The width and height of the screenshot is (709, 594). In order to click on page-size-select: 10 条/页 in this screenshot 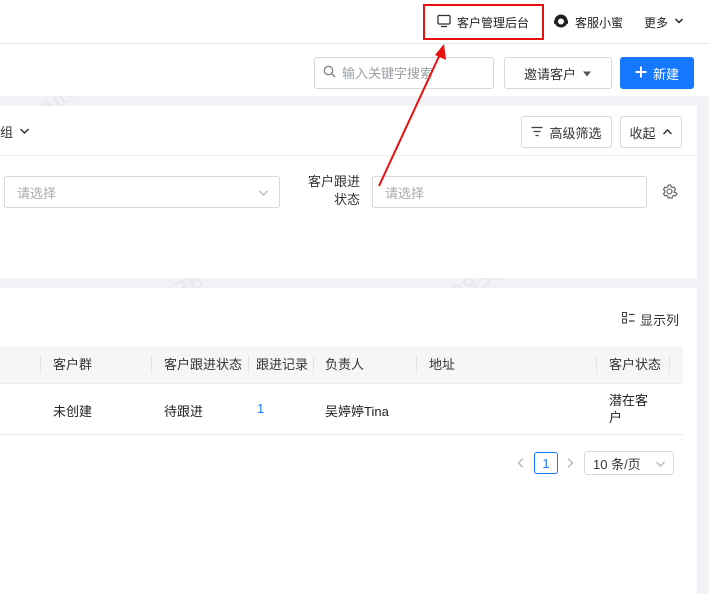, I will do `click(629, 463)`.